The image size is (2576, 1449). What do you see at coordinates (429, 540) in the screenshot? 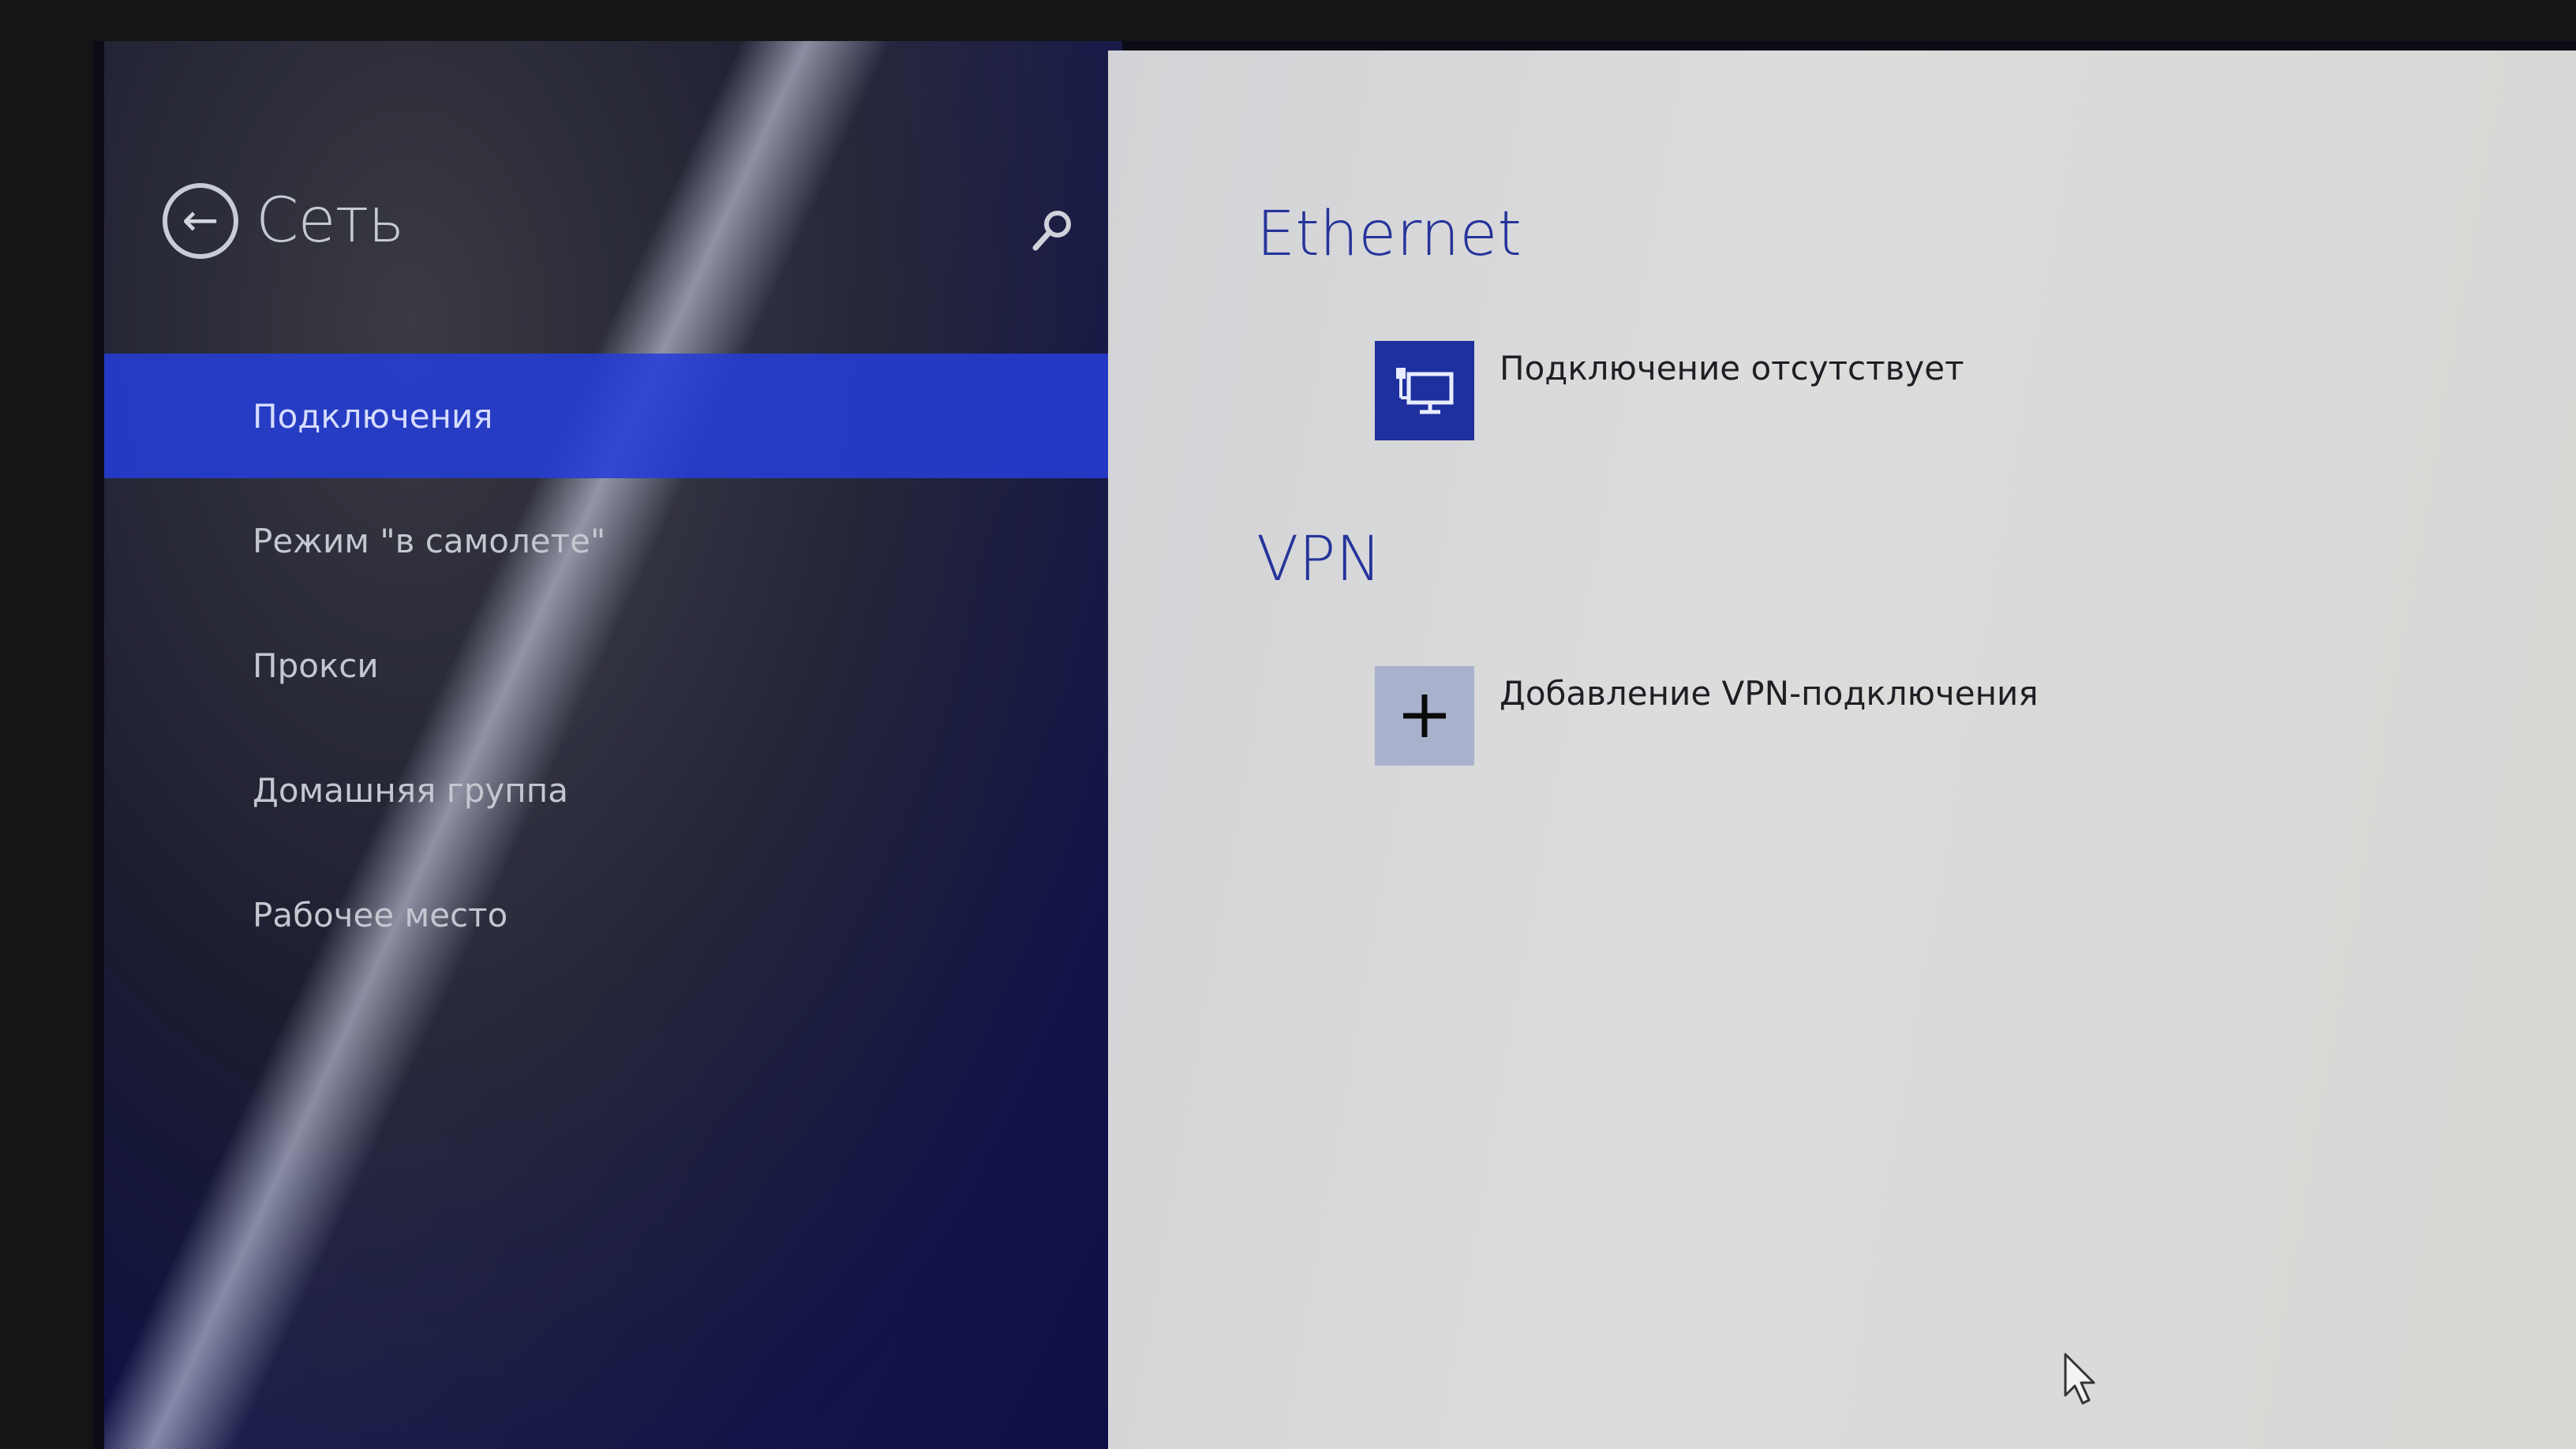
I see `nav-item-label: Режим "в самолете"` at bounding box center [429, 540].